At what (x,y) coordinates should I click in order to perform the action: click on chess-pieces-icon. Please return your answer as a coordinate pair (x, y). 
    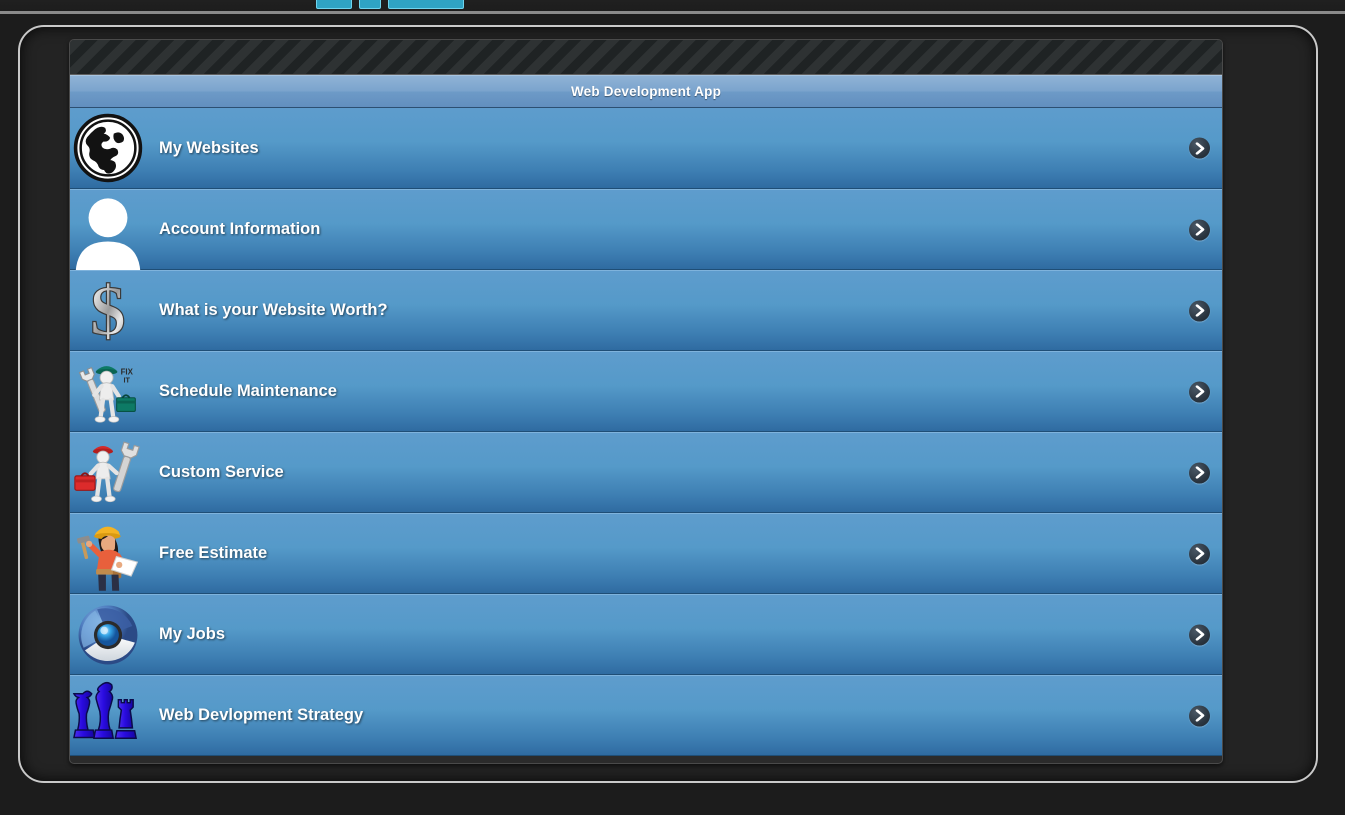
    Looking at the image, I should click on (105, 710).